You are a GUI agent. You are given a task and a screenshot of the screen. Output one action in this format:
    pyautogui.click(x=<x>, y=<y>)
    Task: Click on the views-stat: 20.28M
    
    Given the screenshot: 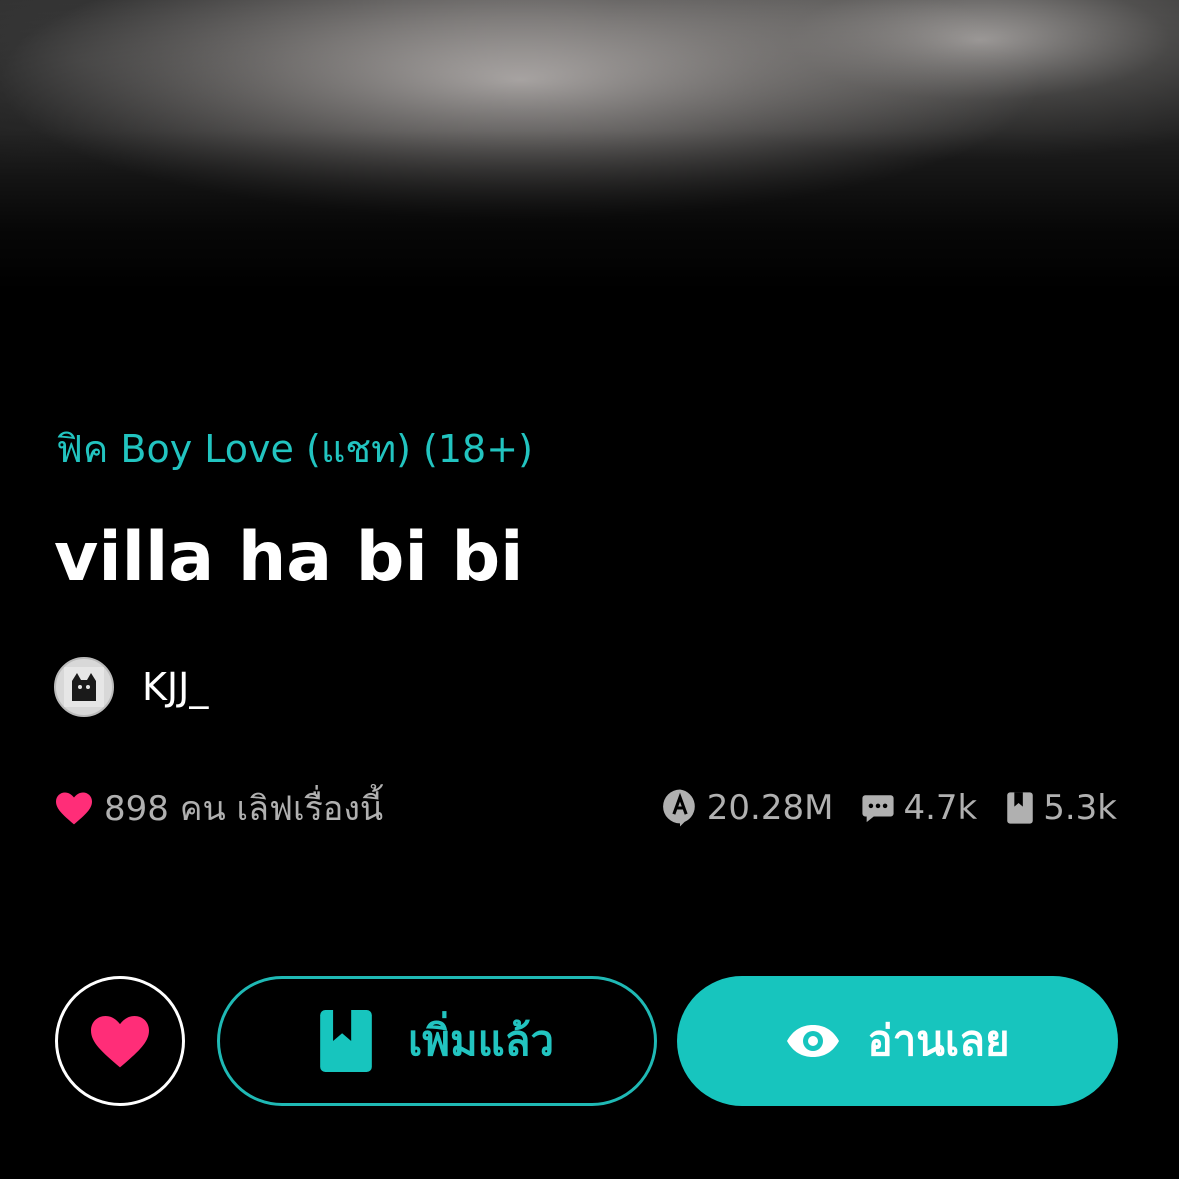 What is the action you would take?
    pyautogui.click(x=747, y=808)
    